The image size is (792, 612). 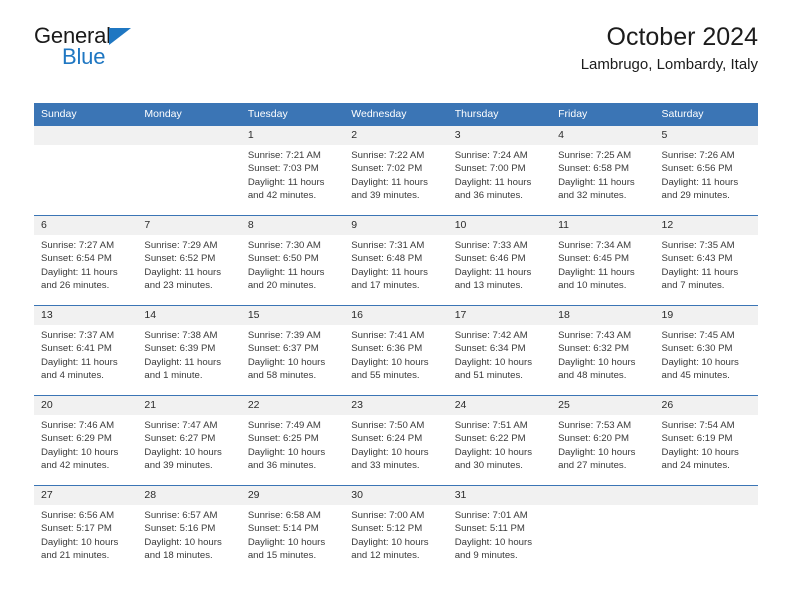 What do you see at coordinates (284, 425) in the screenshot?
I see `sunrise-text: Sunrise: 7:49 AM` at bounding box center [284, 425].